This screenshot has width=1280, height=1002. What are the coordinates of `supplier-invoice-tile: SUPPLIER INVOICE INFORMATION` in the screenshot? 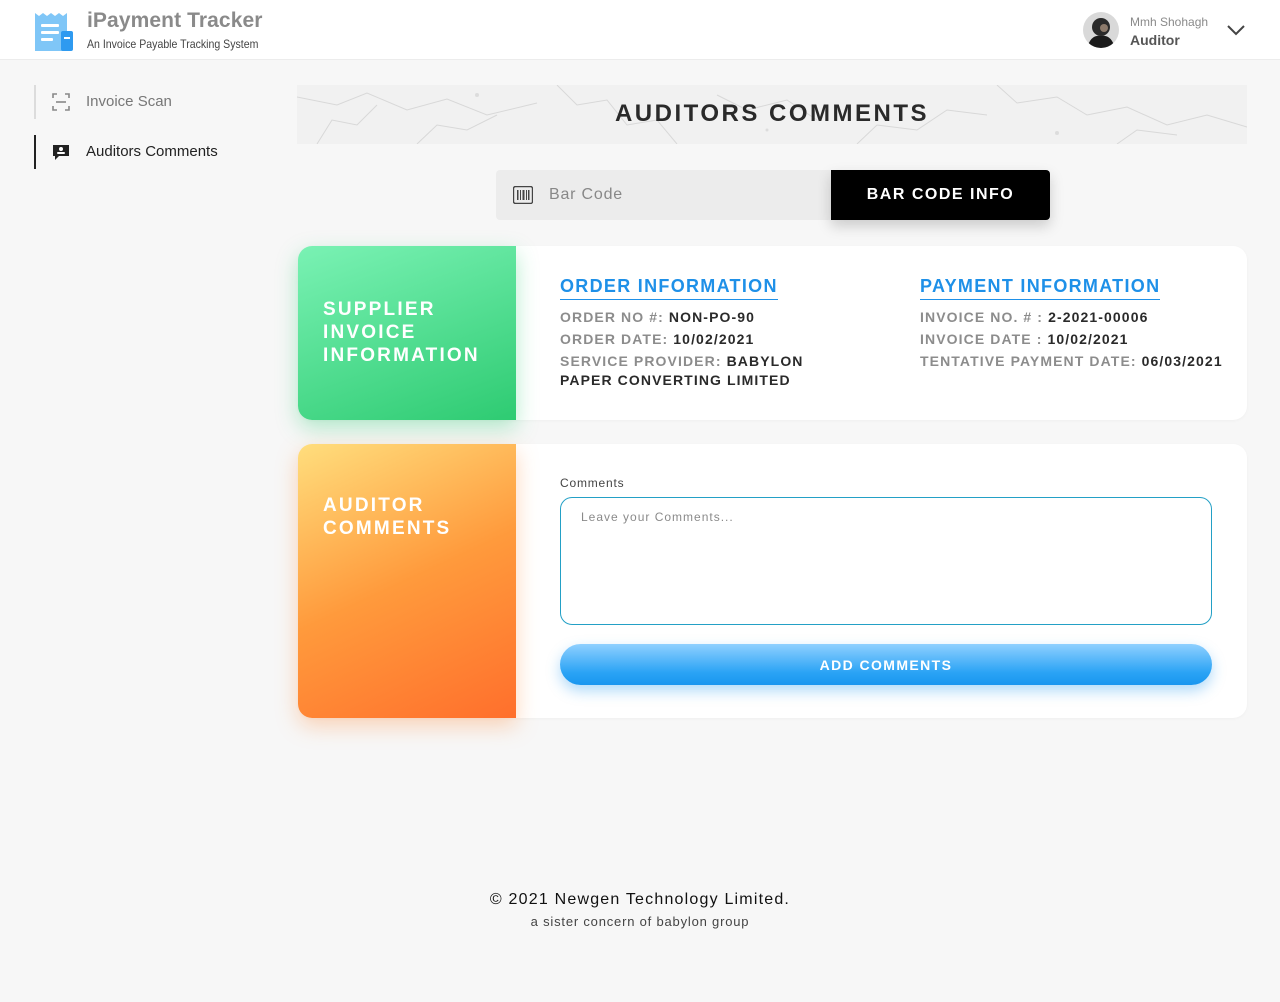 It's located at (407, 333).